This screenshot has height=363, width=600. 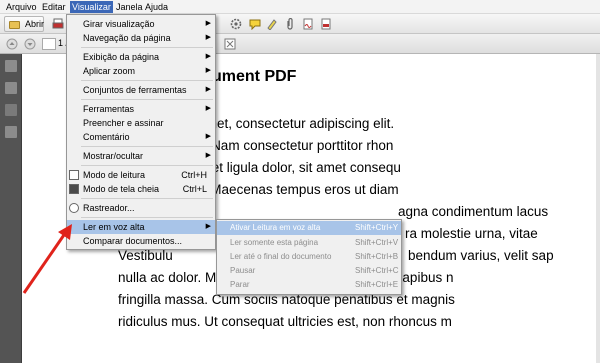 What do you see at coordinates (230, 44) in the screenshot?
I see `zoom-fit-icon` at bounding box center [230, 44].